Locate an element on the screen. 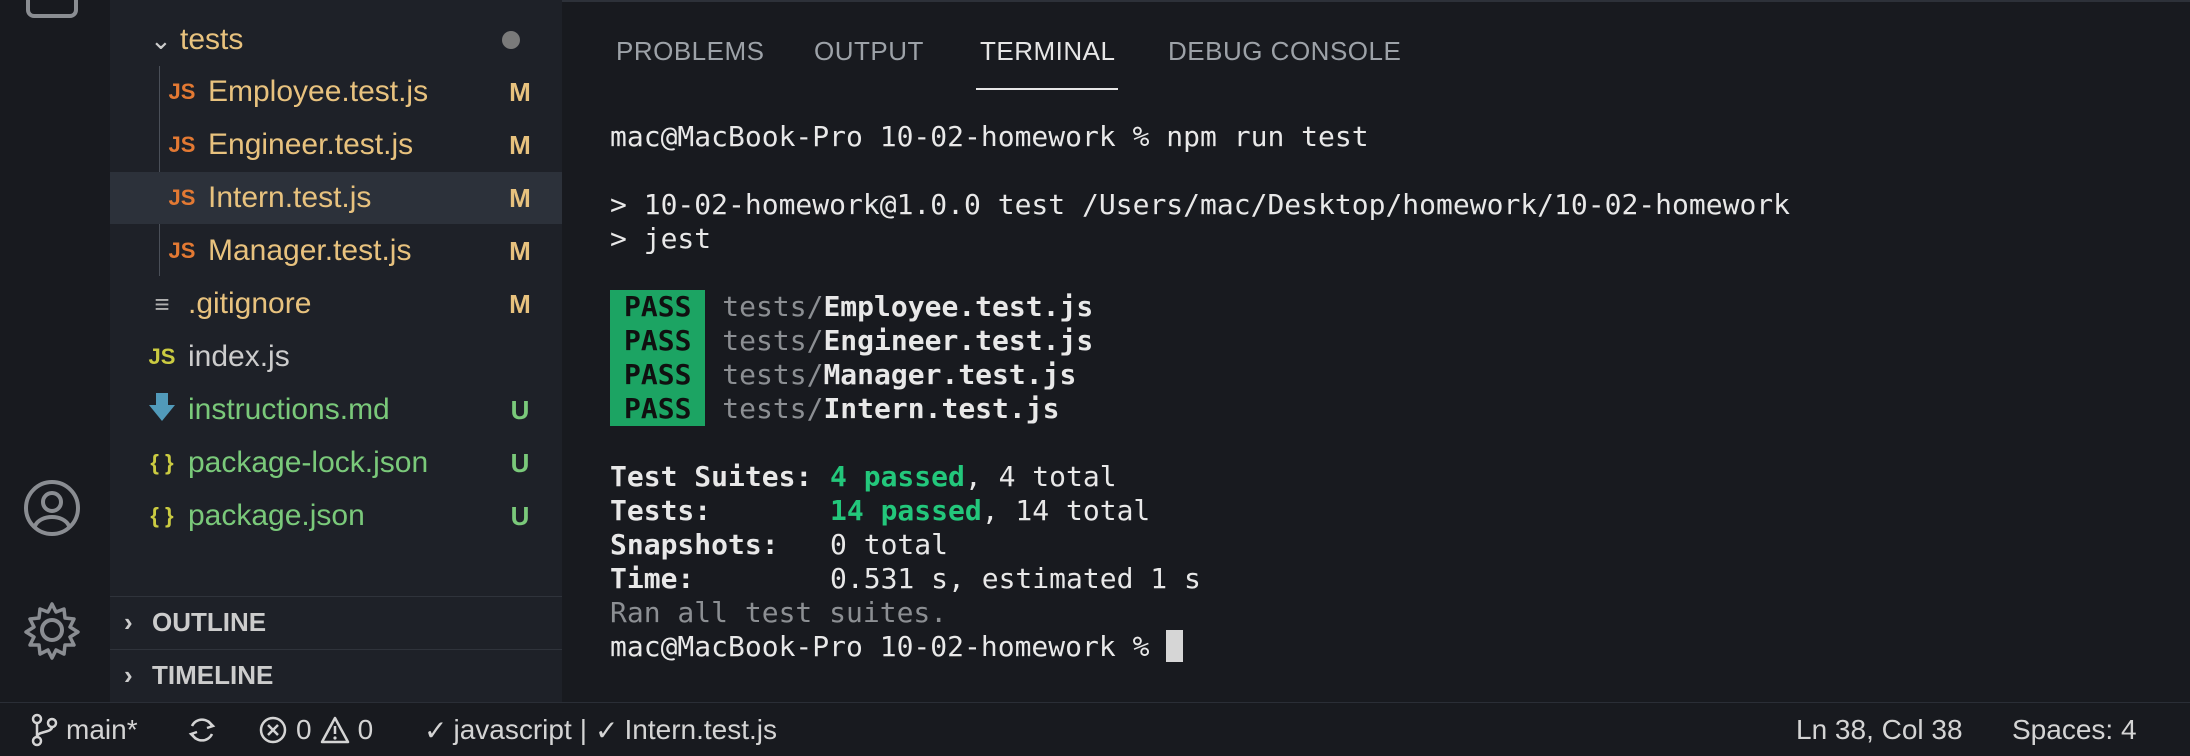  suites-total: , 4 total is located at coordinates (1040, 476).